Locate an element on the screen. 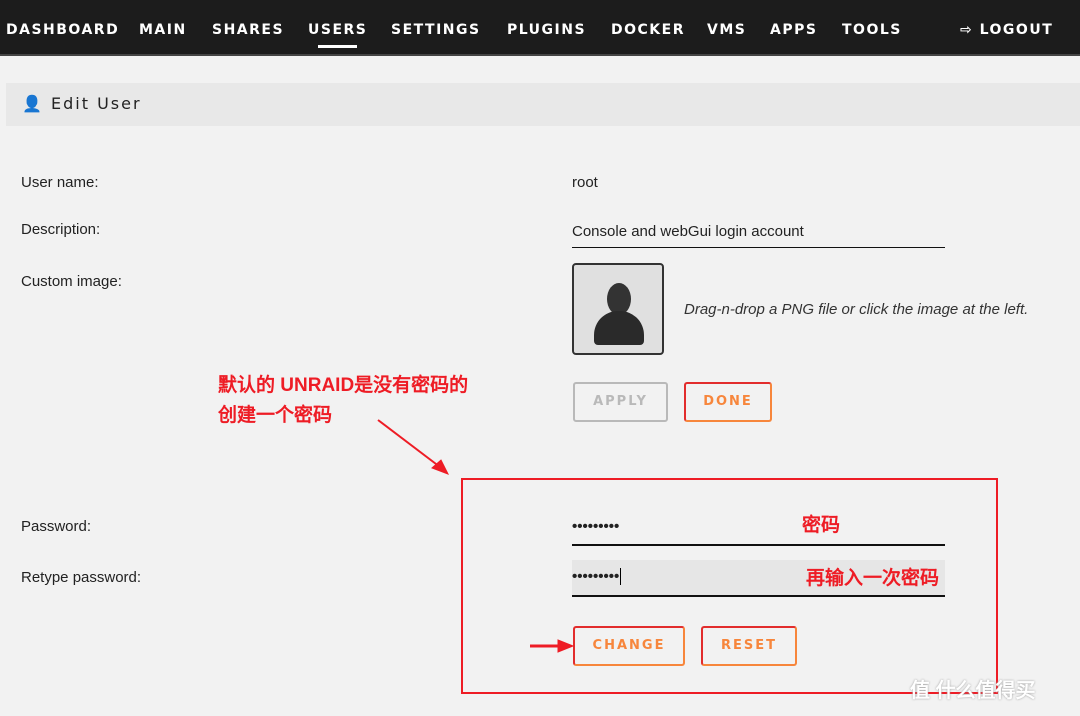 The height and width of the screenshot is (716, 1080). annotation-arrows is located at coordinates (476, 536).